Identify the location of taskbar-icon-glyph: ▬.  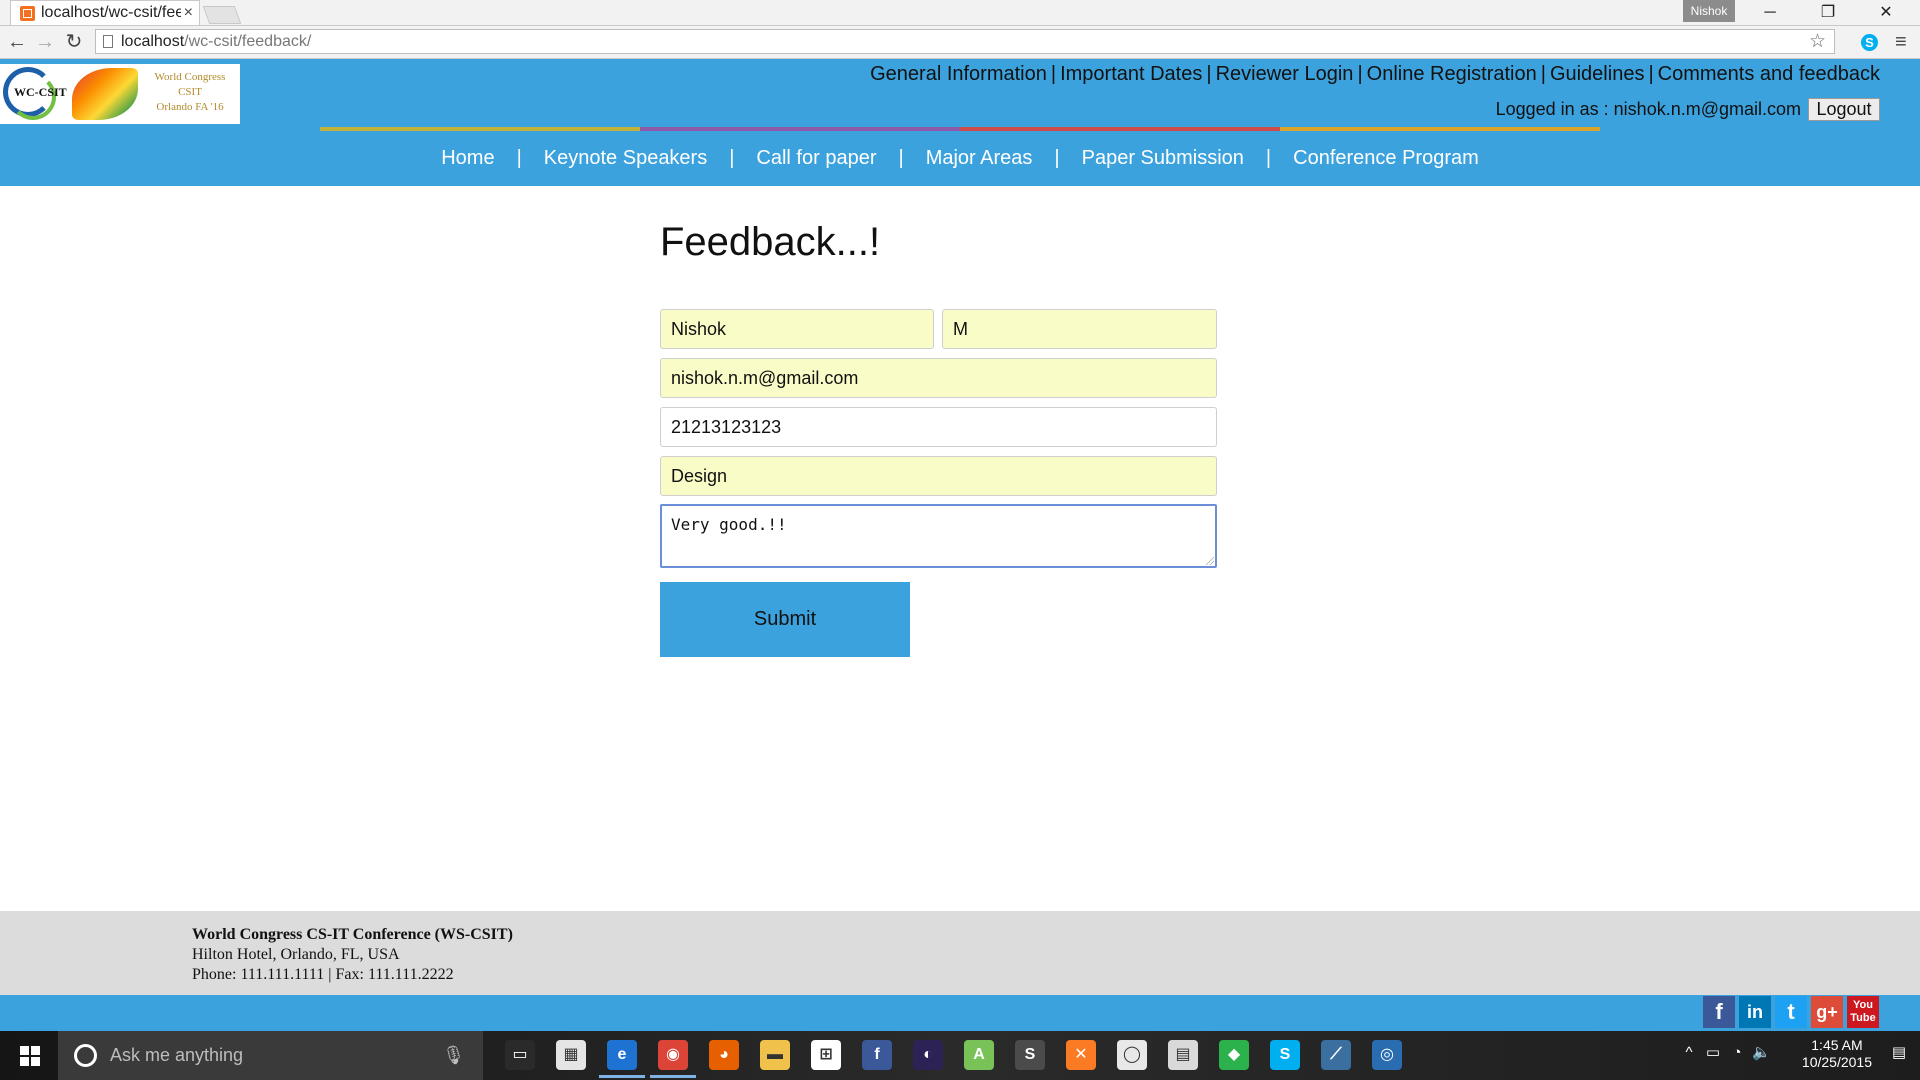
(775, 1054).